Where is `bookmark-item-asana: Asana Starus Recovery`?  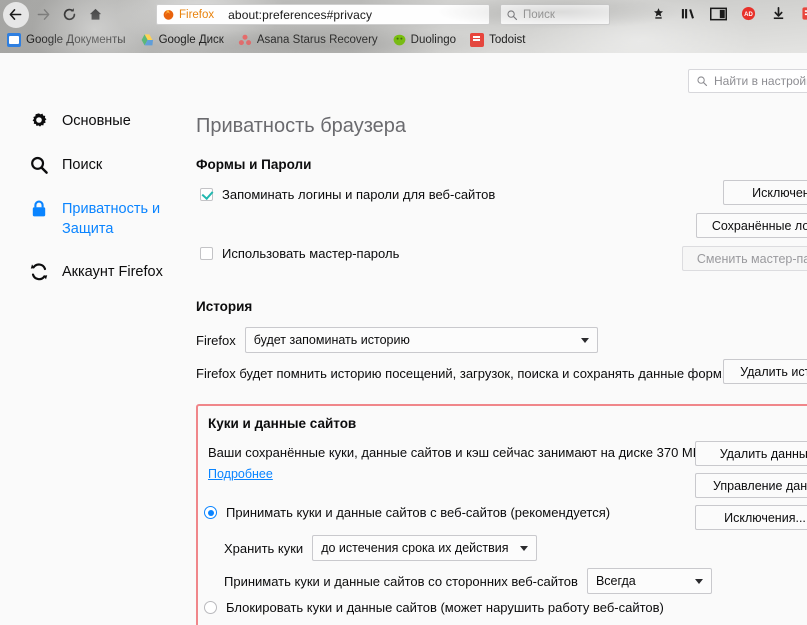
bookmark-item-asana: Asana Starus Recovery is located at coordinates (308, 40).